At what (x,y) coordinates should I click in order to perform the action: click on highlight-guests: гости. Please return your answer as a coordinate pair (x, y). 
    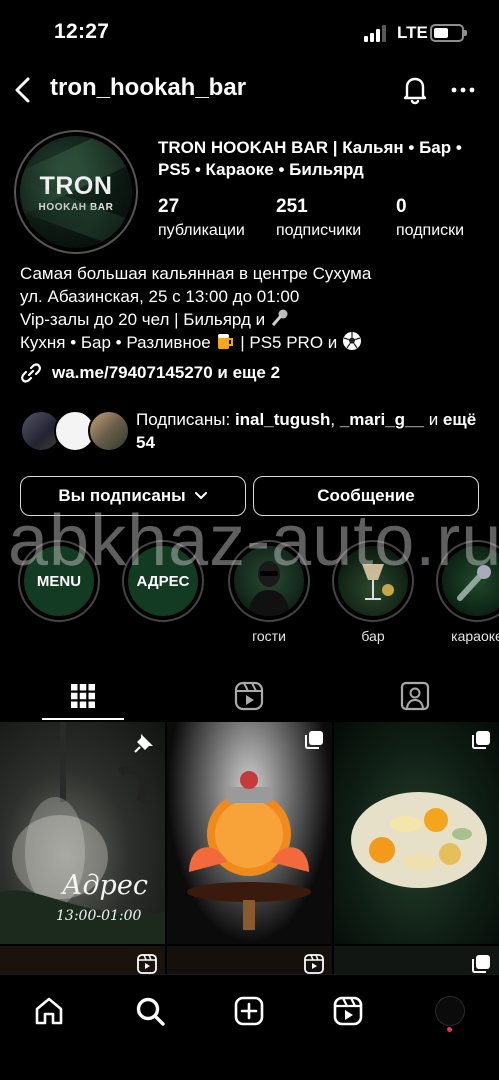
    Looking at the image, I should click on (269, 592).